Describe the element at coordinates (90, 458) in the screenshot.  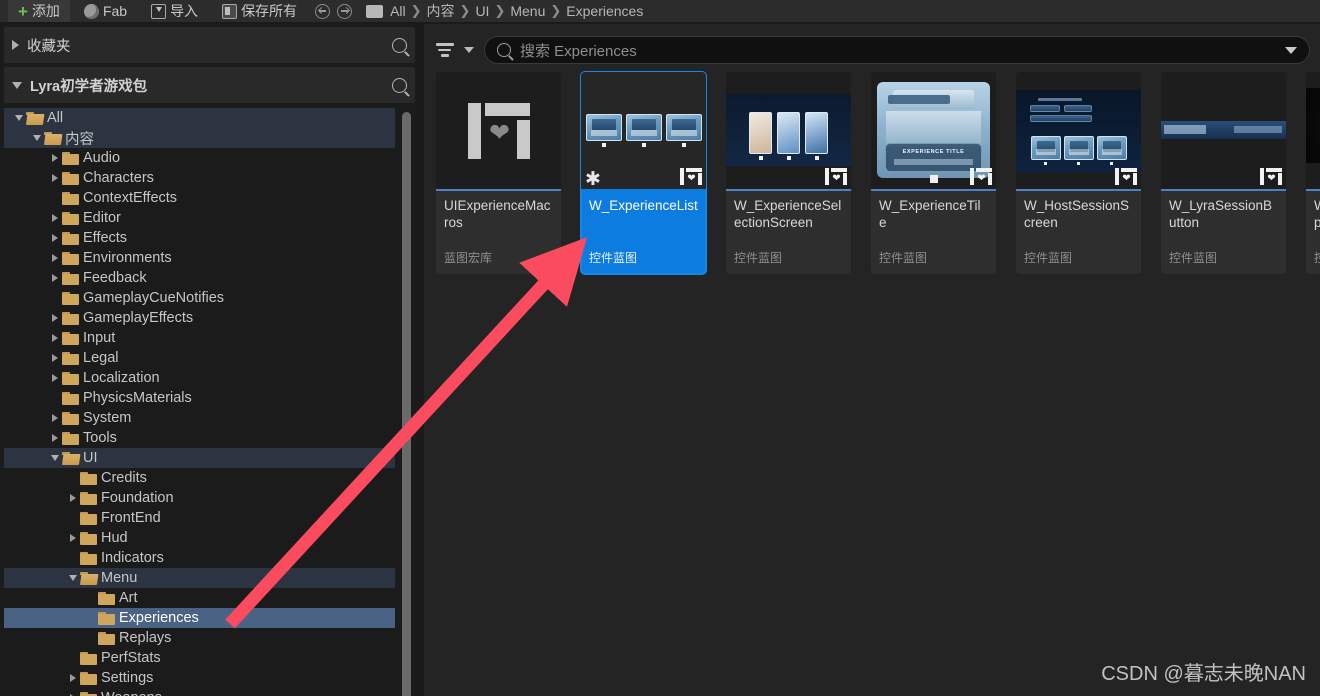
I see `tree-item-label: UI` at that location.